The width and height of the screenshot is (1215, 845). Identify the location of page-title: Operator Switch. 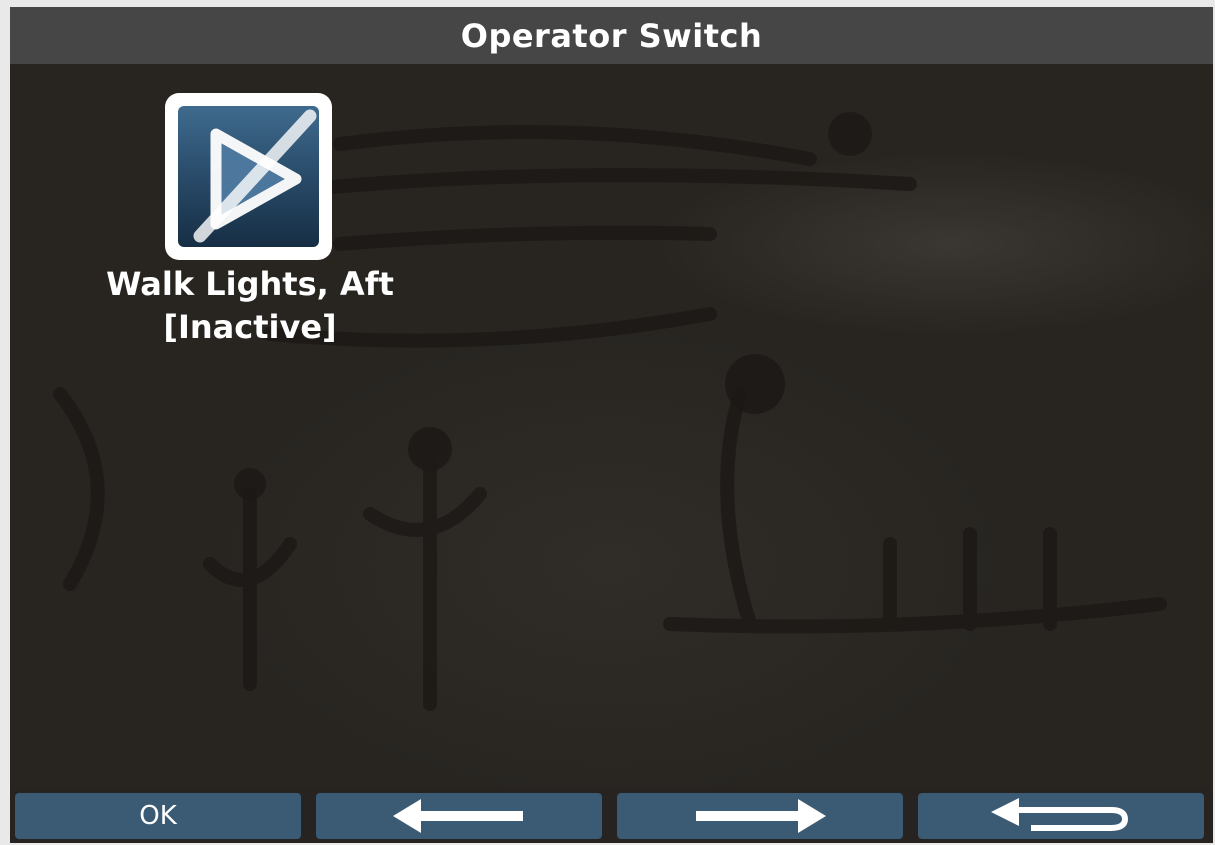
(611, 35).